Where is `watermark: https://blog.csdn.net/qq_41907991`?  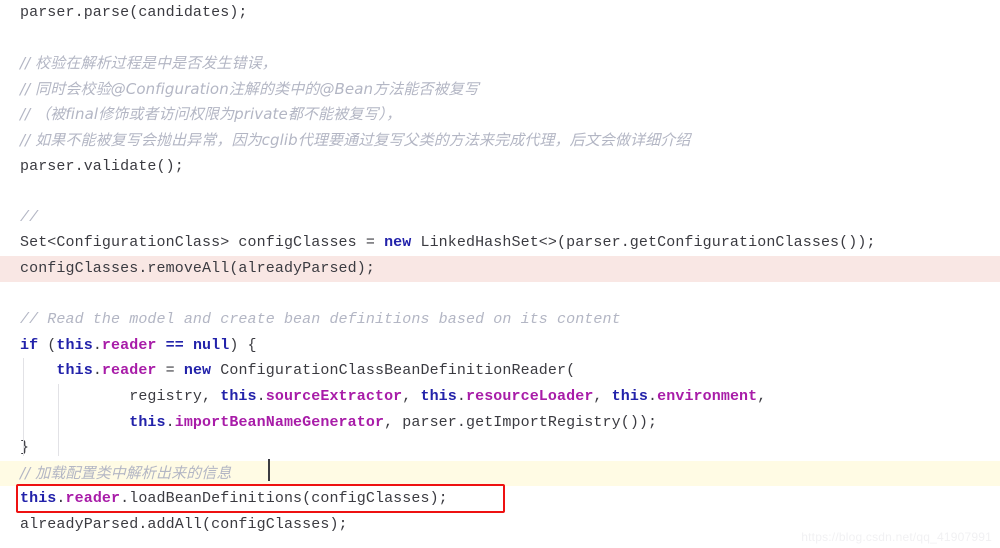
watermark: https://blog.csdn.net/qq_41907991 is located at coordinates (896, 537).